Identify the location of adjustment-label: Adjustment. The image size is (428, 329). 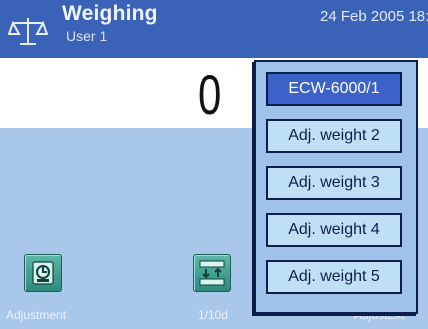
(36, 315).